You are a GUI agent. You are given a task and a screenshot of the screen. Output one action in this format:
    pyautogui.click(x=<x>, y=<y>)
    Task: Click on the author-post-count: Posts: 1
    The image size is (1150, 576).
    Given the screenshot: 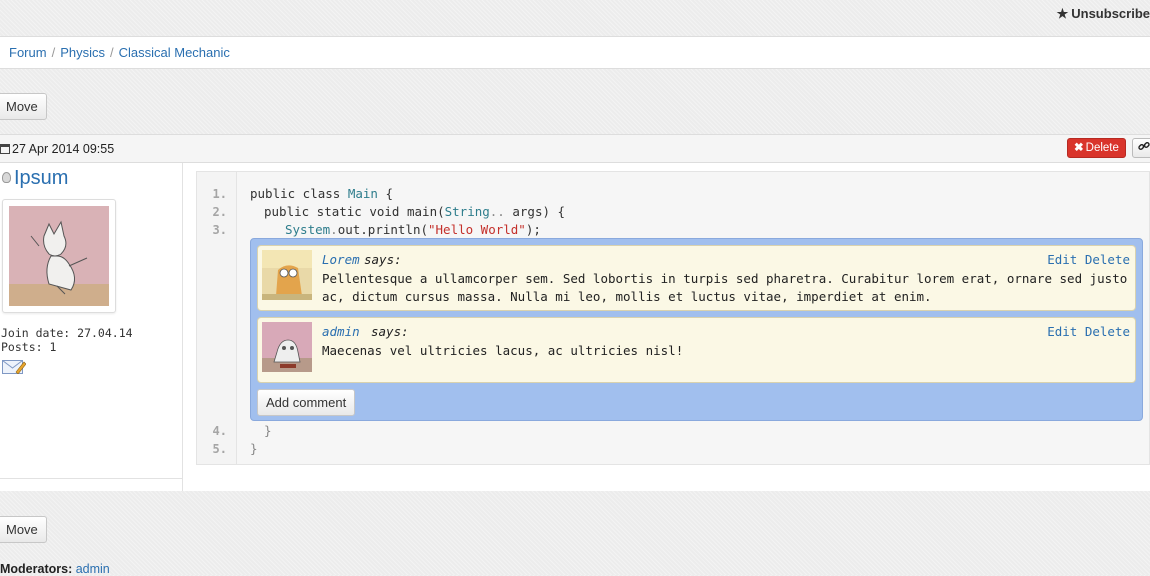 What is the action you would take?
    pyautogui.click(x=29, y=347)
    